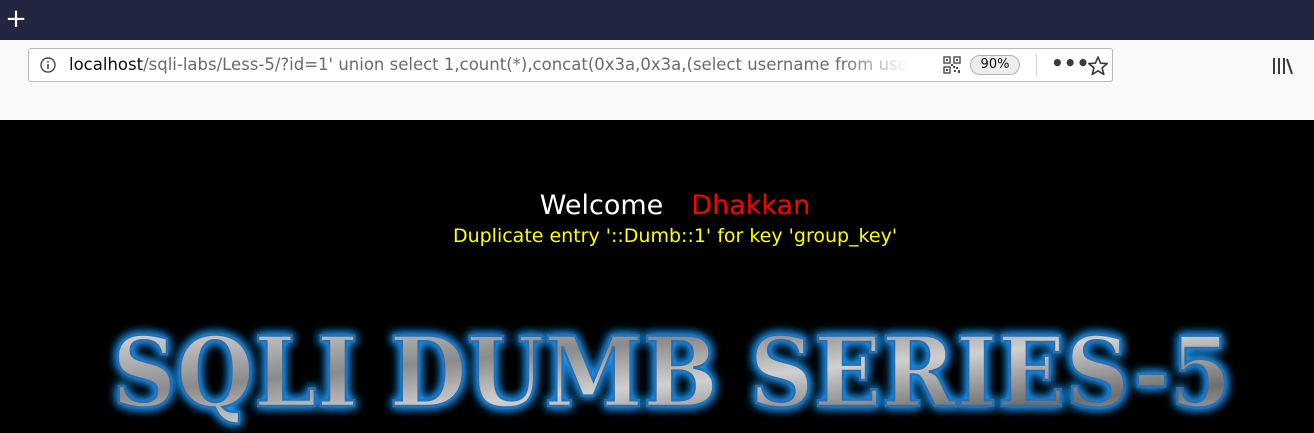 The image size is (1314, 433). I want to click on welcome-label: Welcome, so click(601, 205).